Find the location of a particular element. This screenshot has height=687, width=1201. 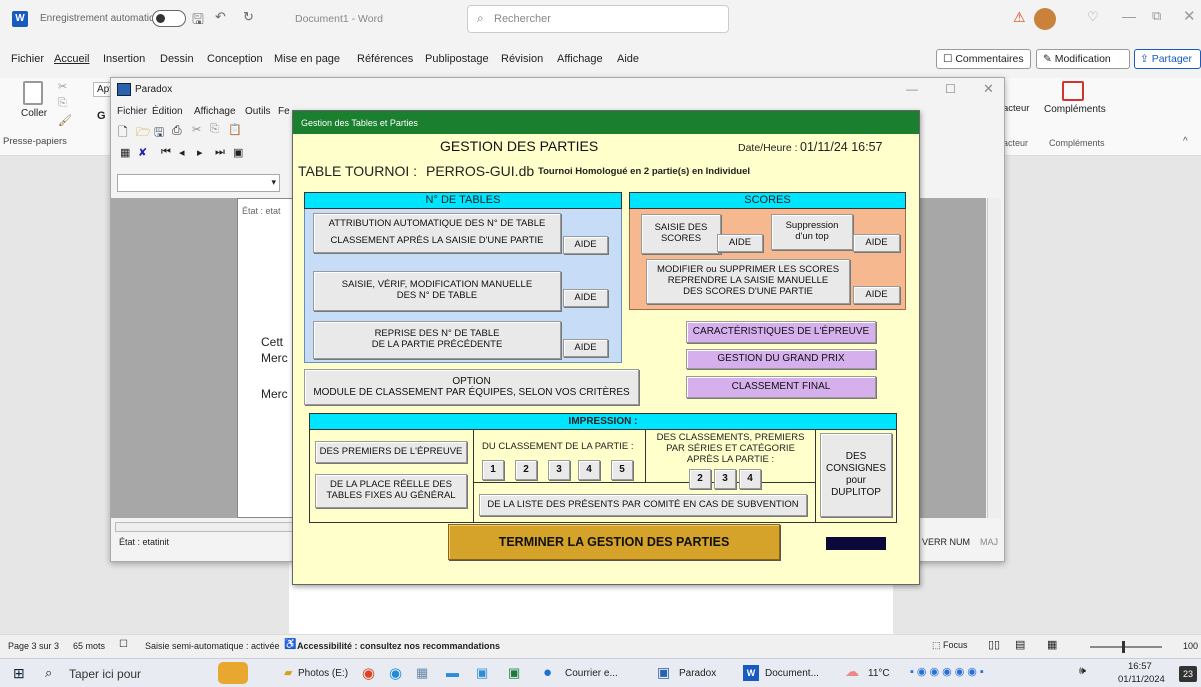

page-count: Page 3 sur 3 is located at coordinates (33, 646).